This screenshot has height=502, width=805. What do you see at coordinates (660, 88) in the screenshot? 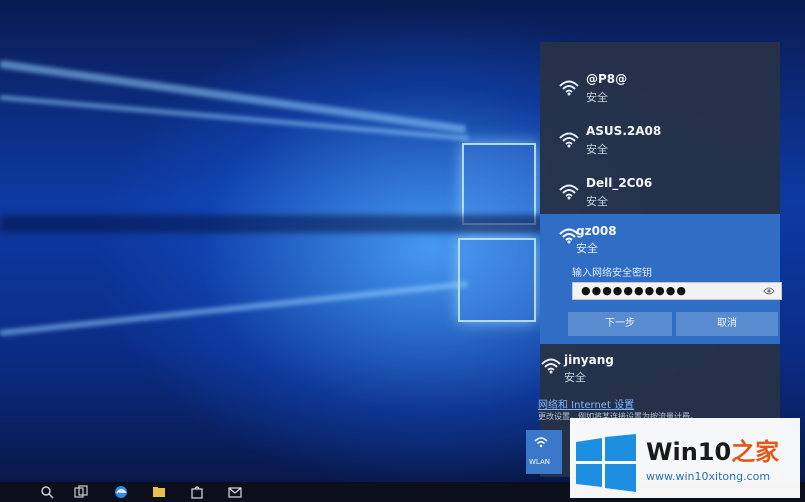
I see `wifi-network-item: @P8@ 安全` at bounding box center [660, 88].